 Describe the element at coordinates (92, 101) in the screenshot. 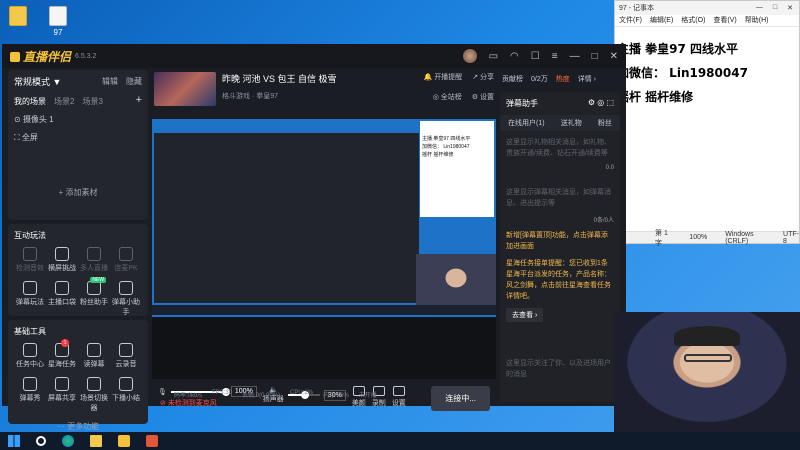

I see `tab-scene-3: 场景3` at that location.